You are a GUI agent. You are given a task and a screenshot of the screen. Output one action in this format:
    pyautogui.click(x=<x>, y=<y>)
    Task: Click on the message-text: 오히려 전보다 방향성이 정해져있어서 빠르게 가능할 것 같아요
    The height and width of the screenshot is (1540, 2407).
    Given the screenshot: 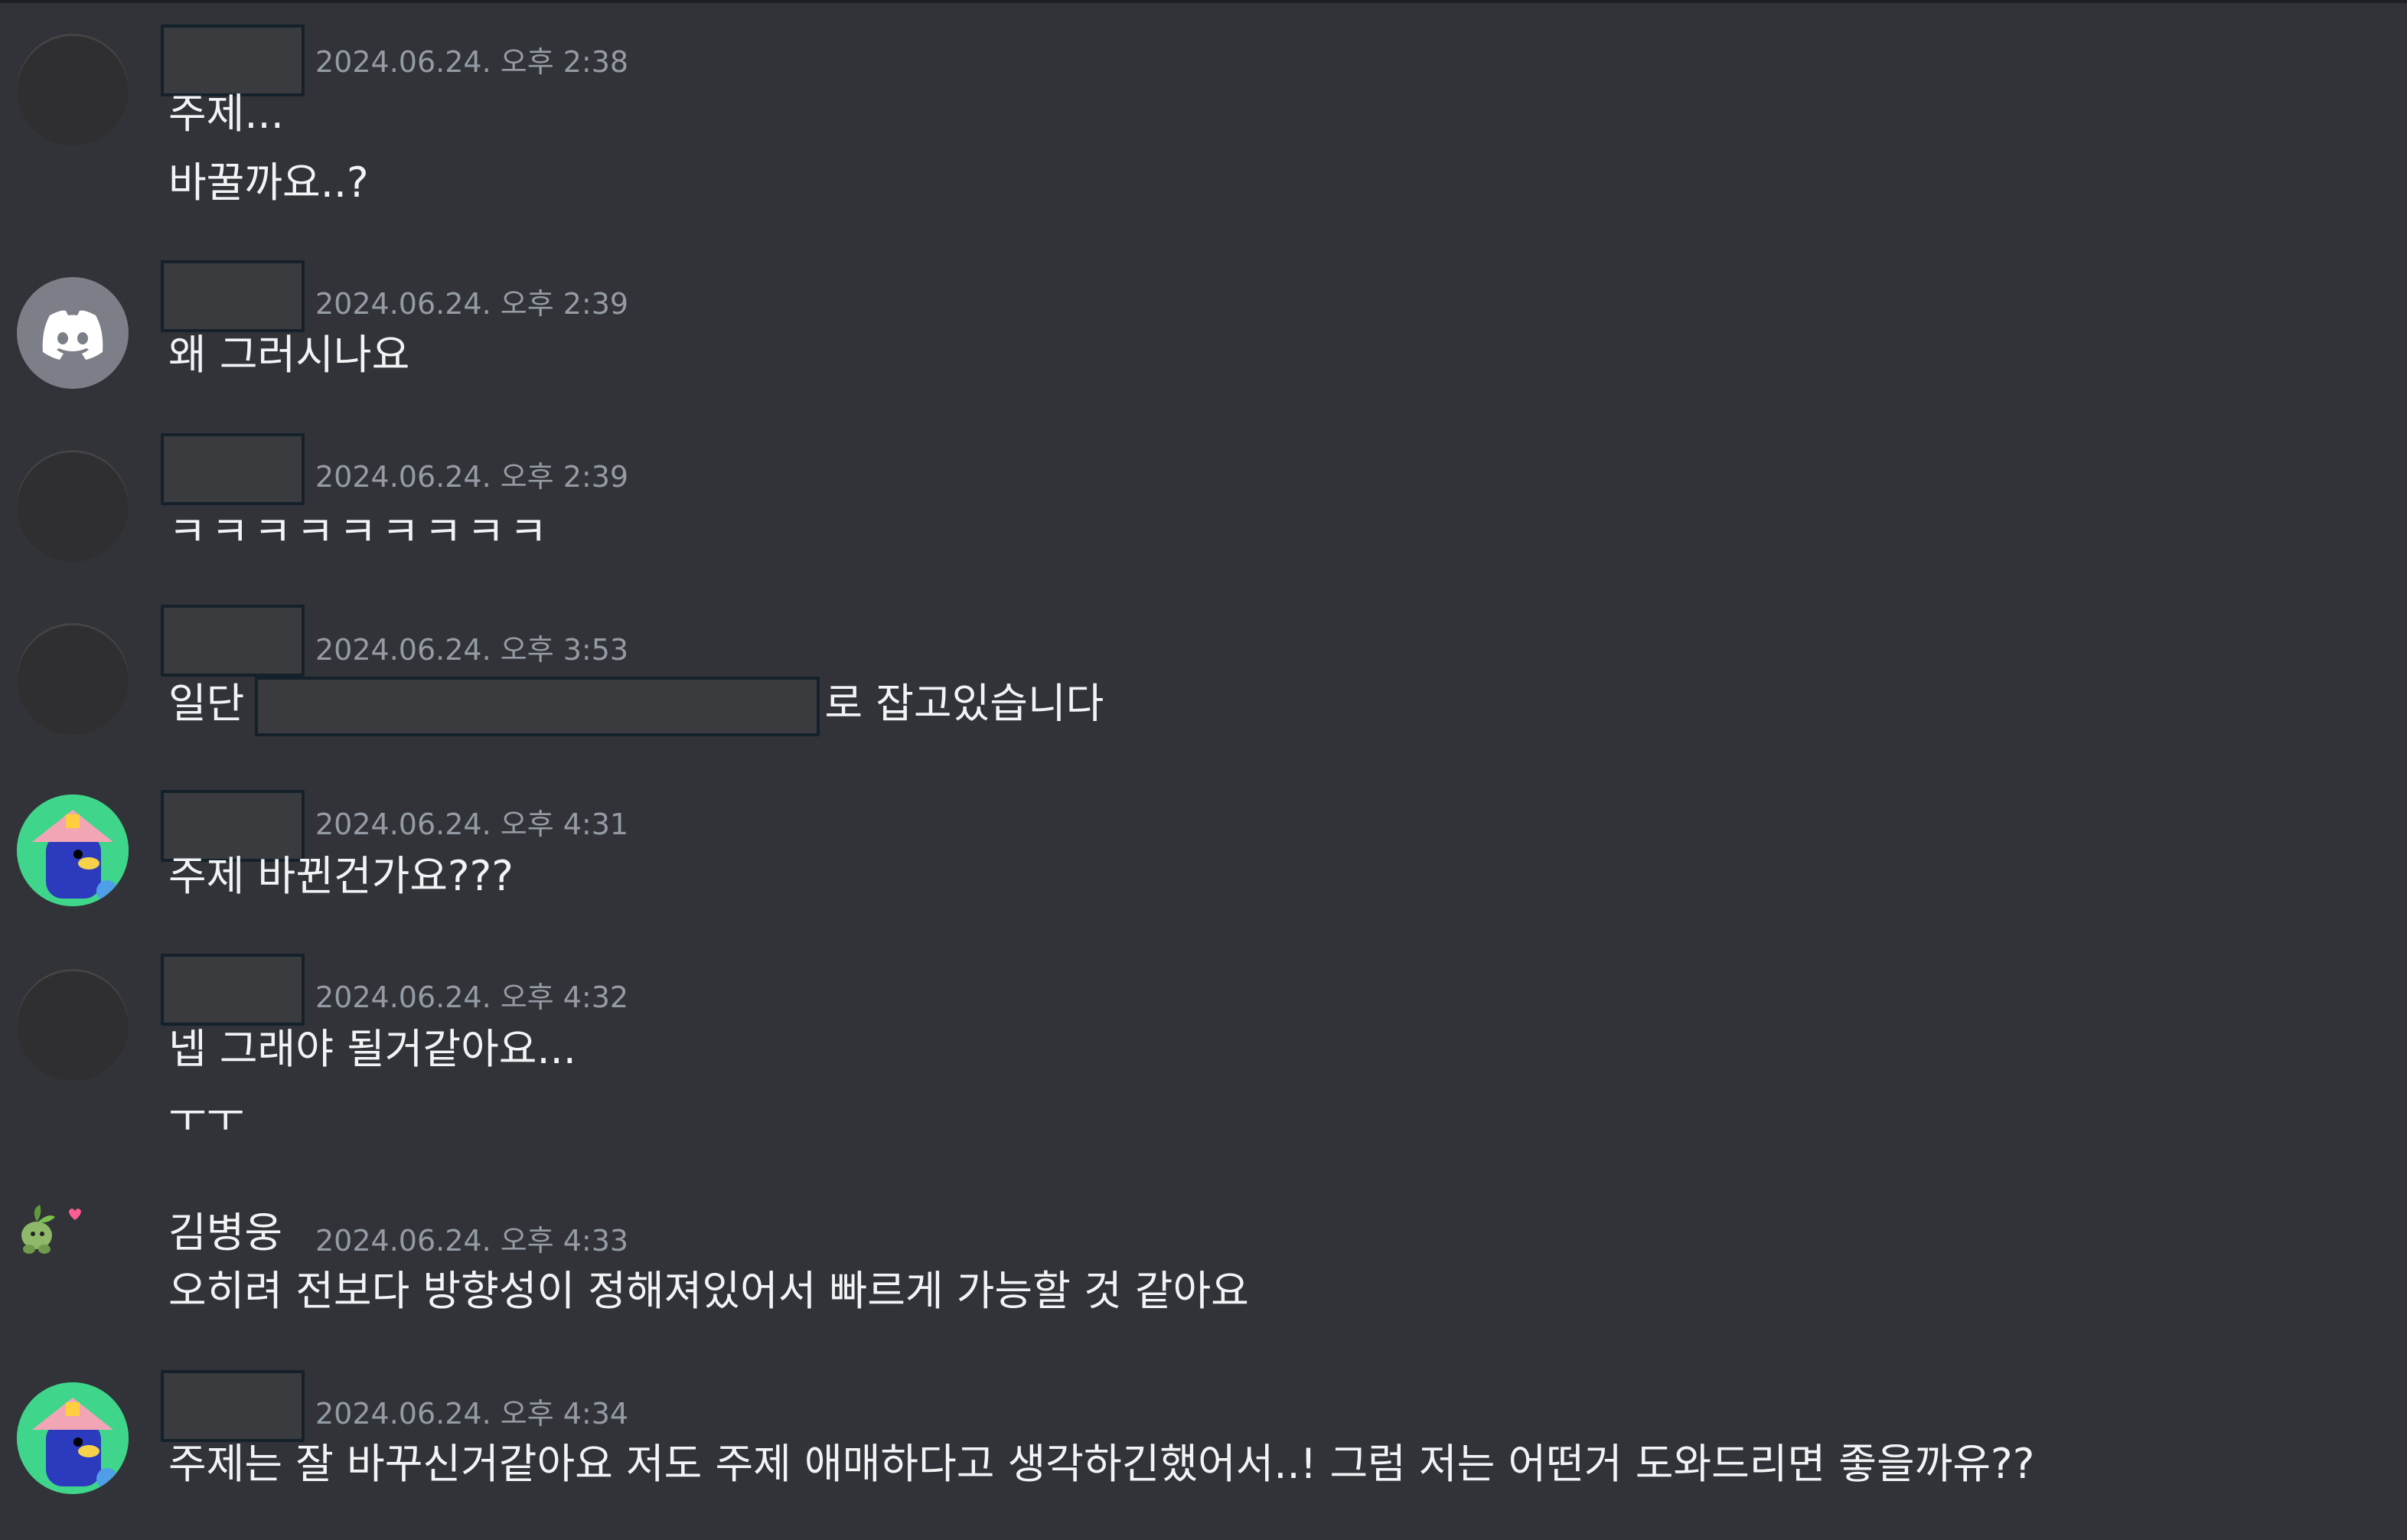 What is the action you would take?
    pyautogui.click(x=708, y=1291)
    